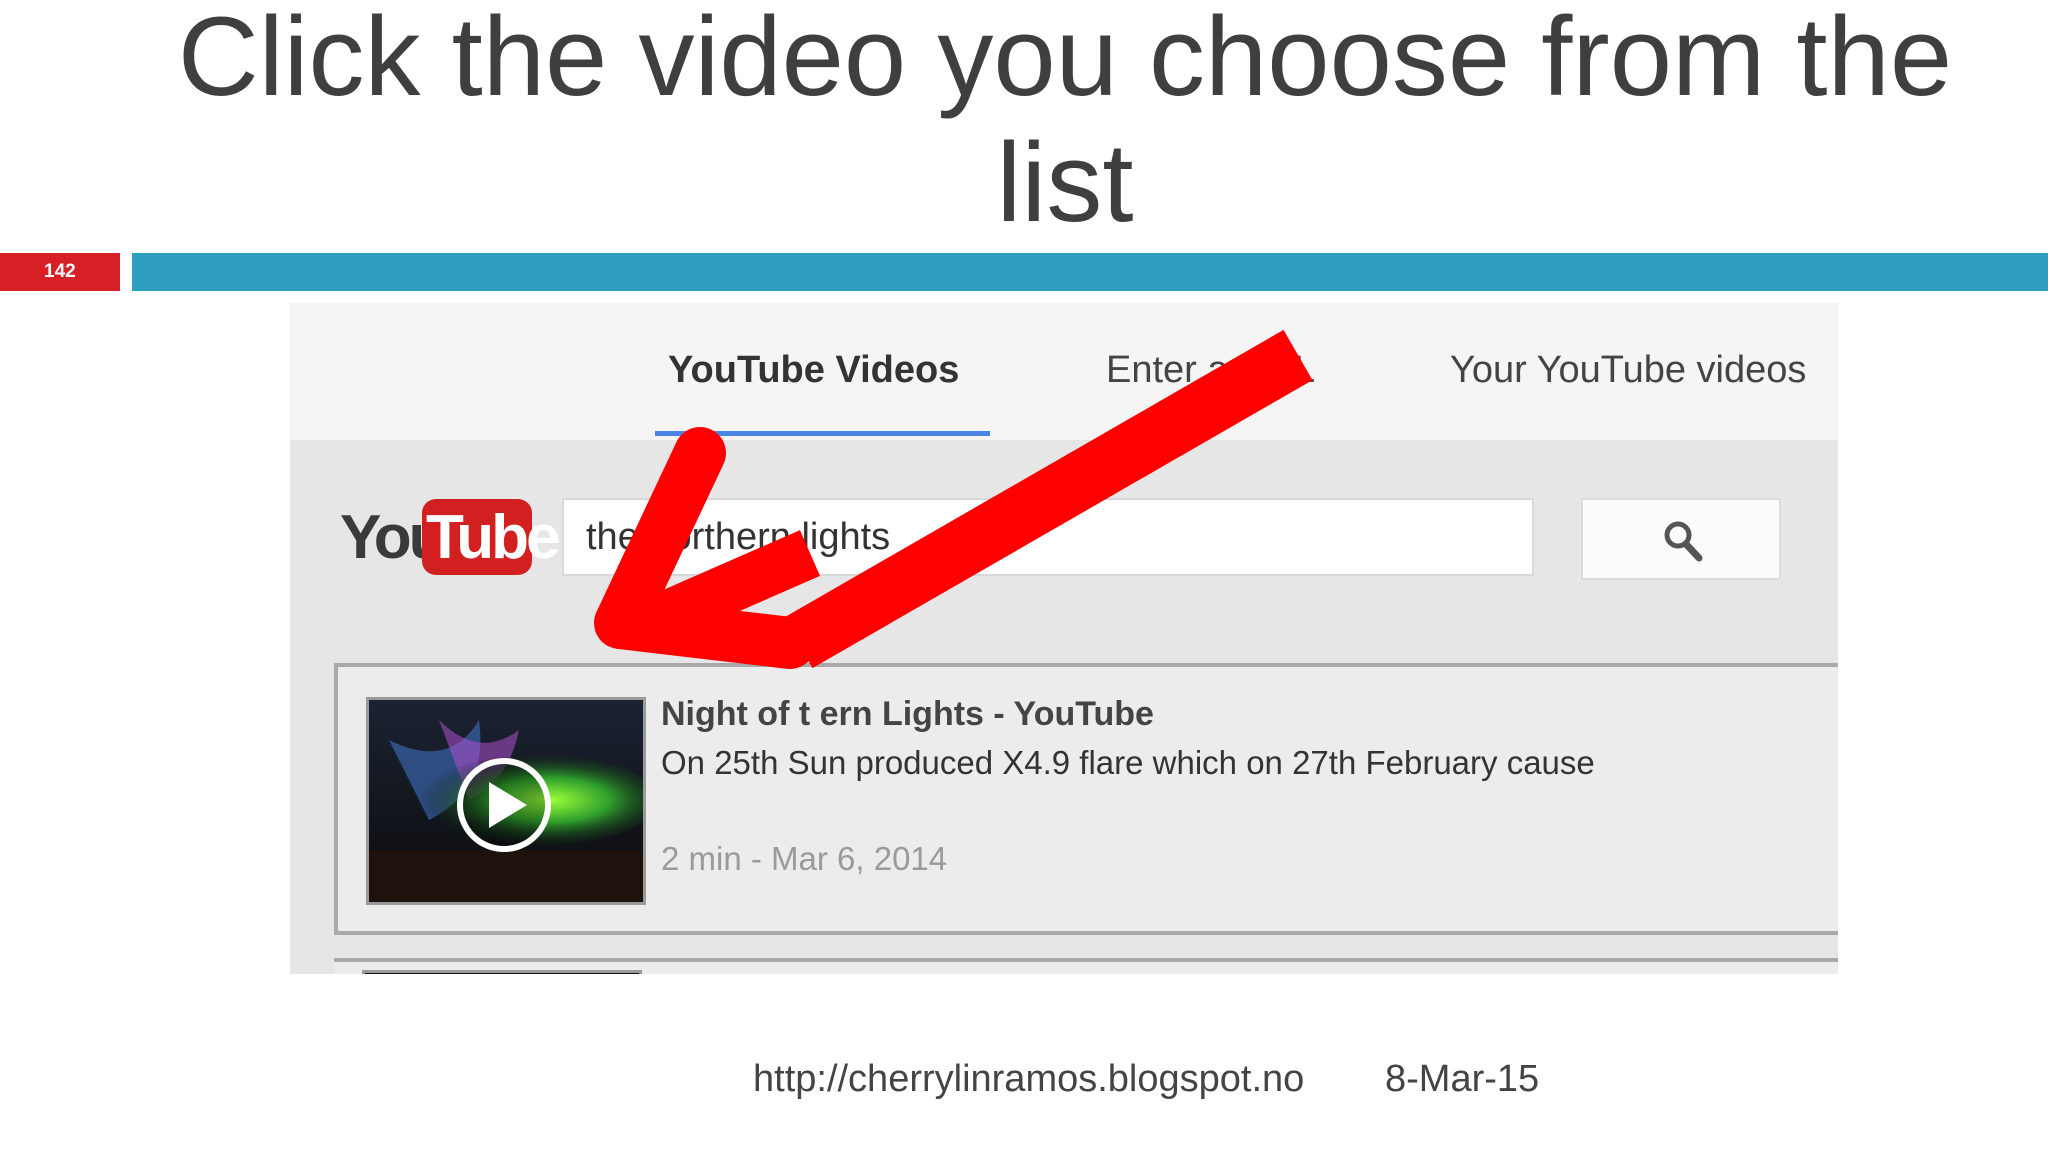  I want to click on footer-date: 8-Mar-15, so click(1462, 1079).